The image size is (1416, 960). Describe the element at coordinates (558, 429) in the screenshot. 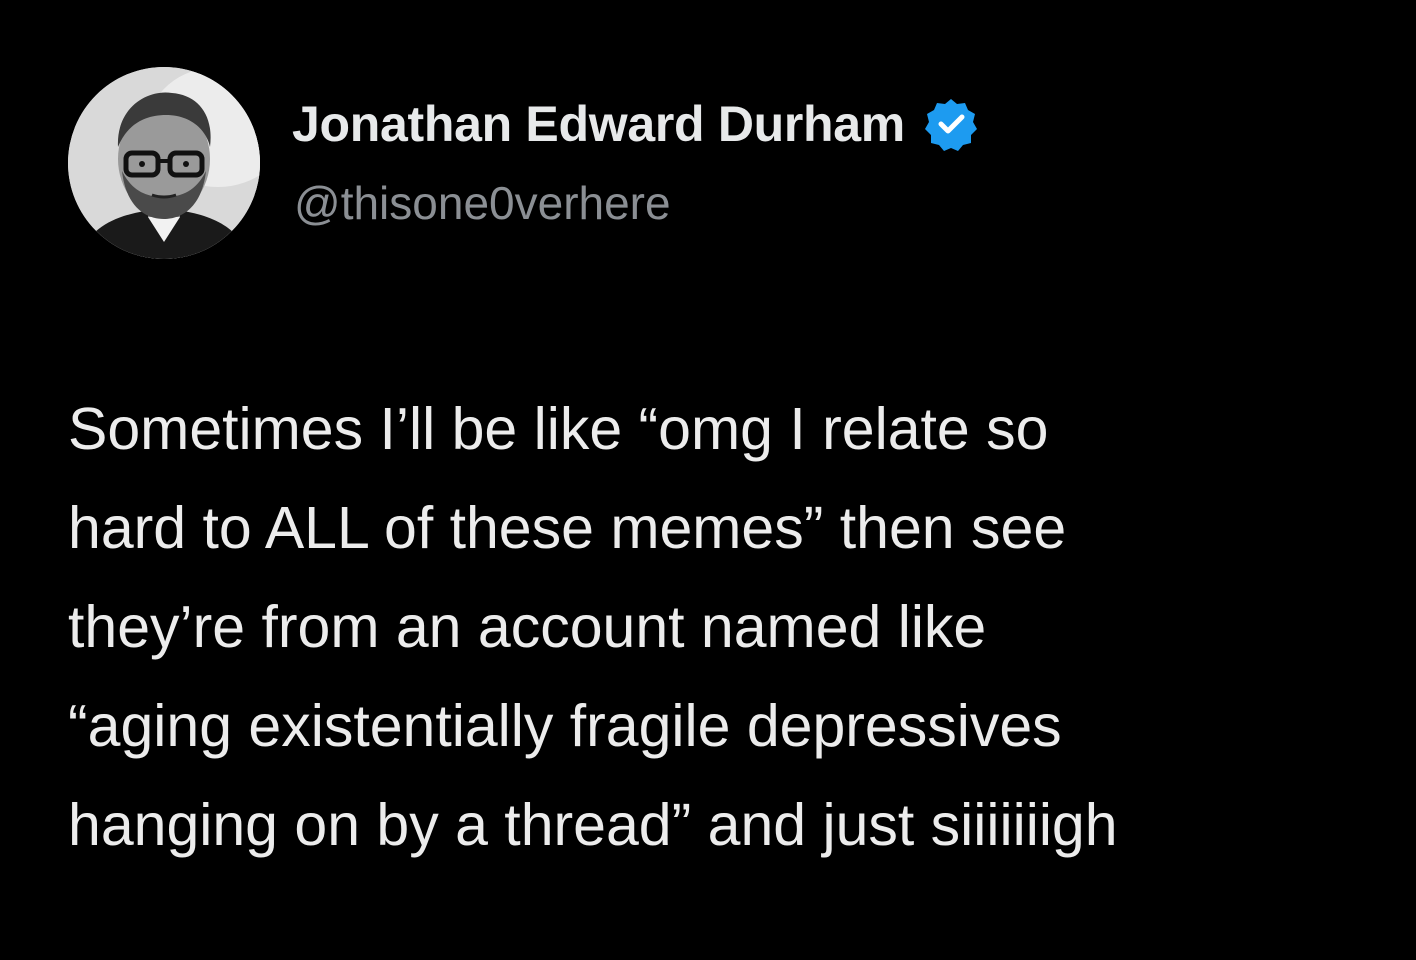

I see `tweet-text-line: Sometimes I’ll be like “omg I relate so` at that location.